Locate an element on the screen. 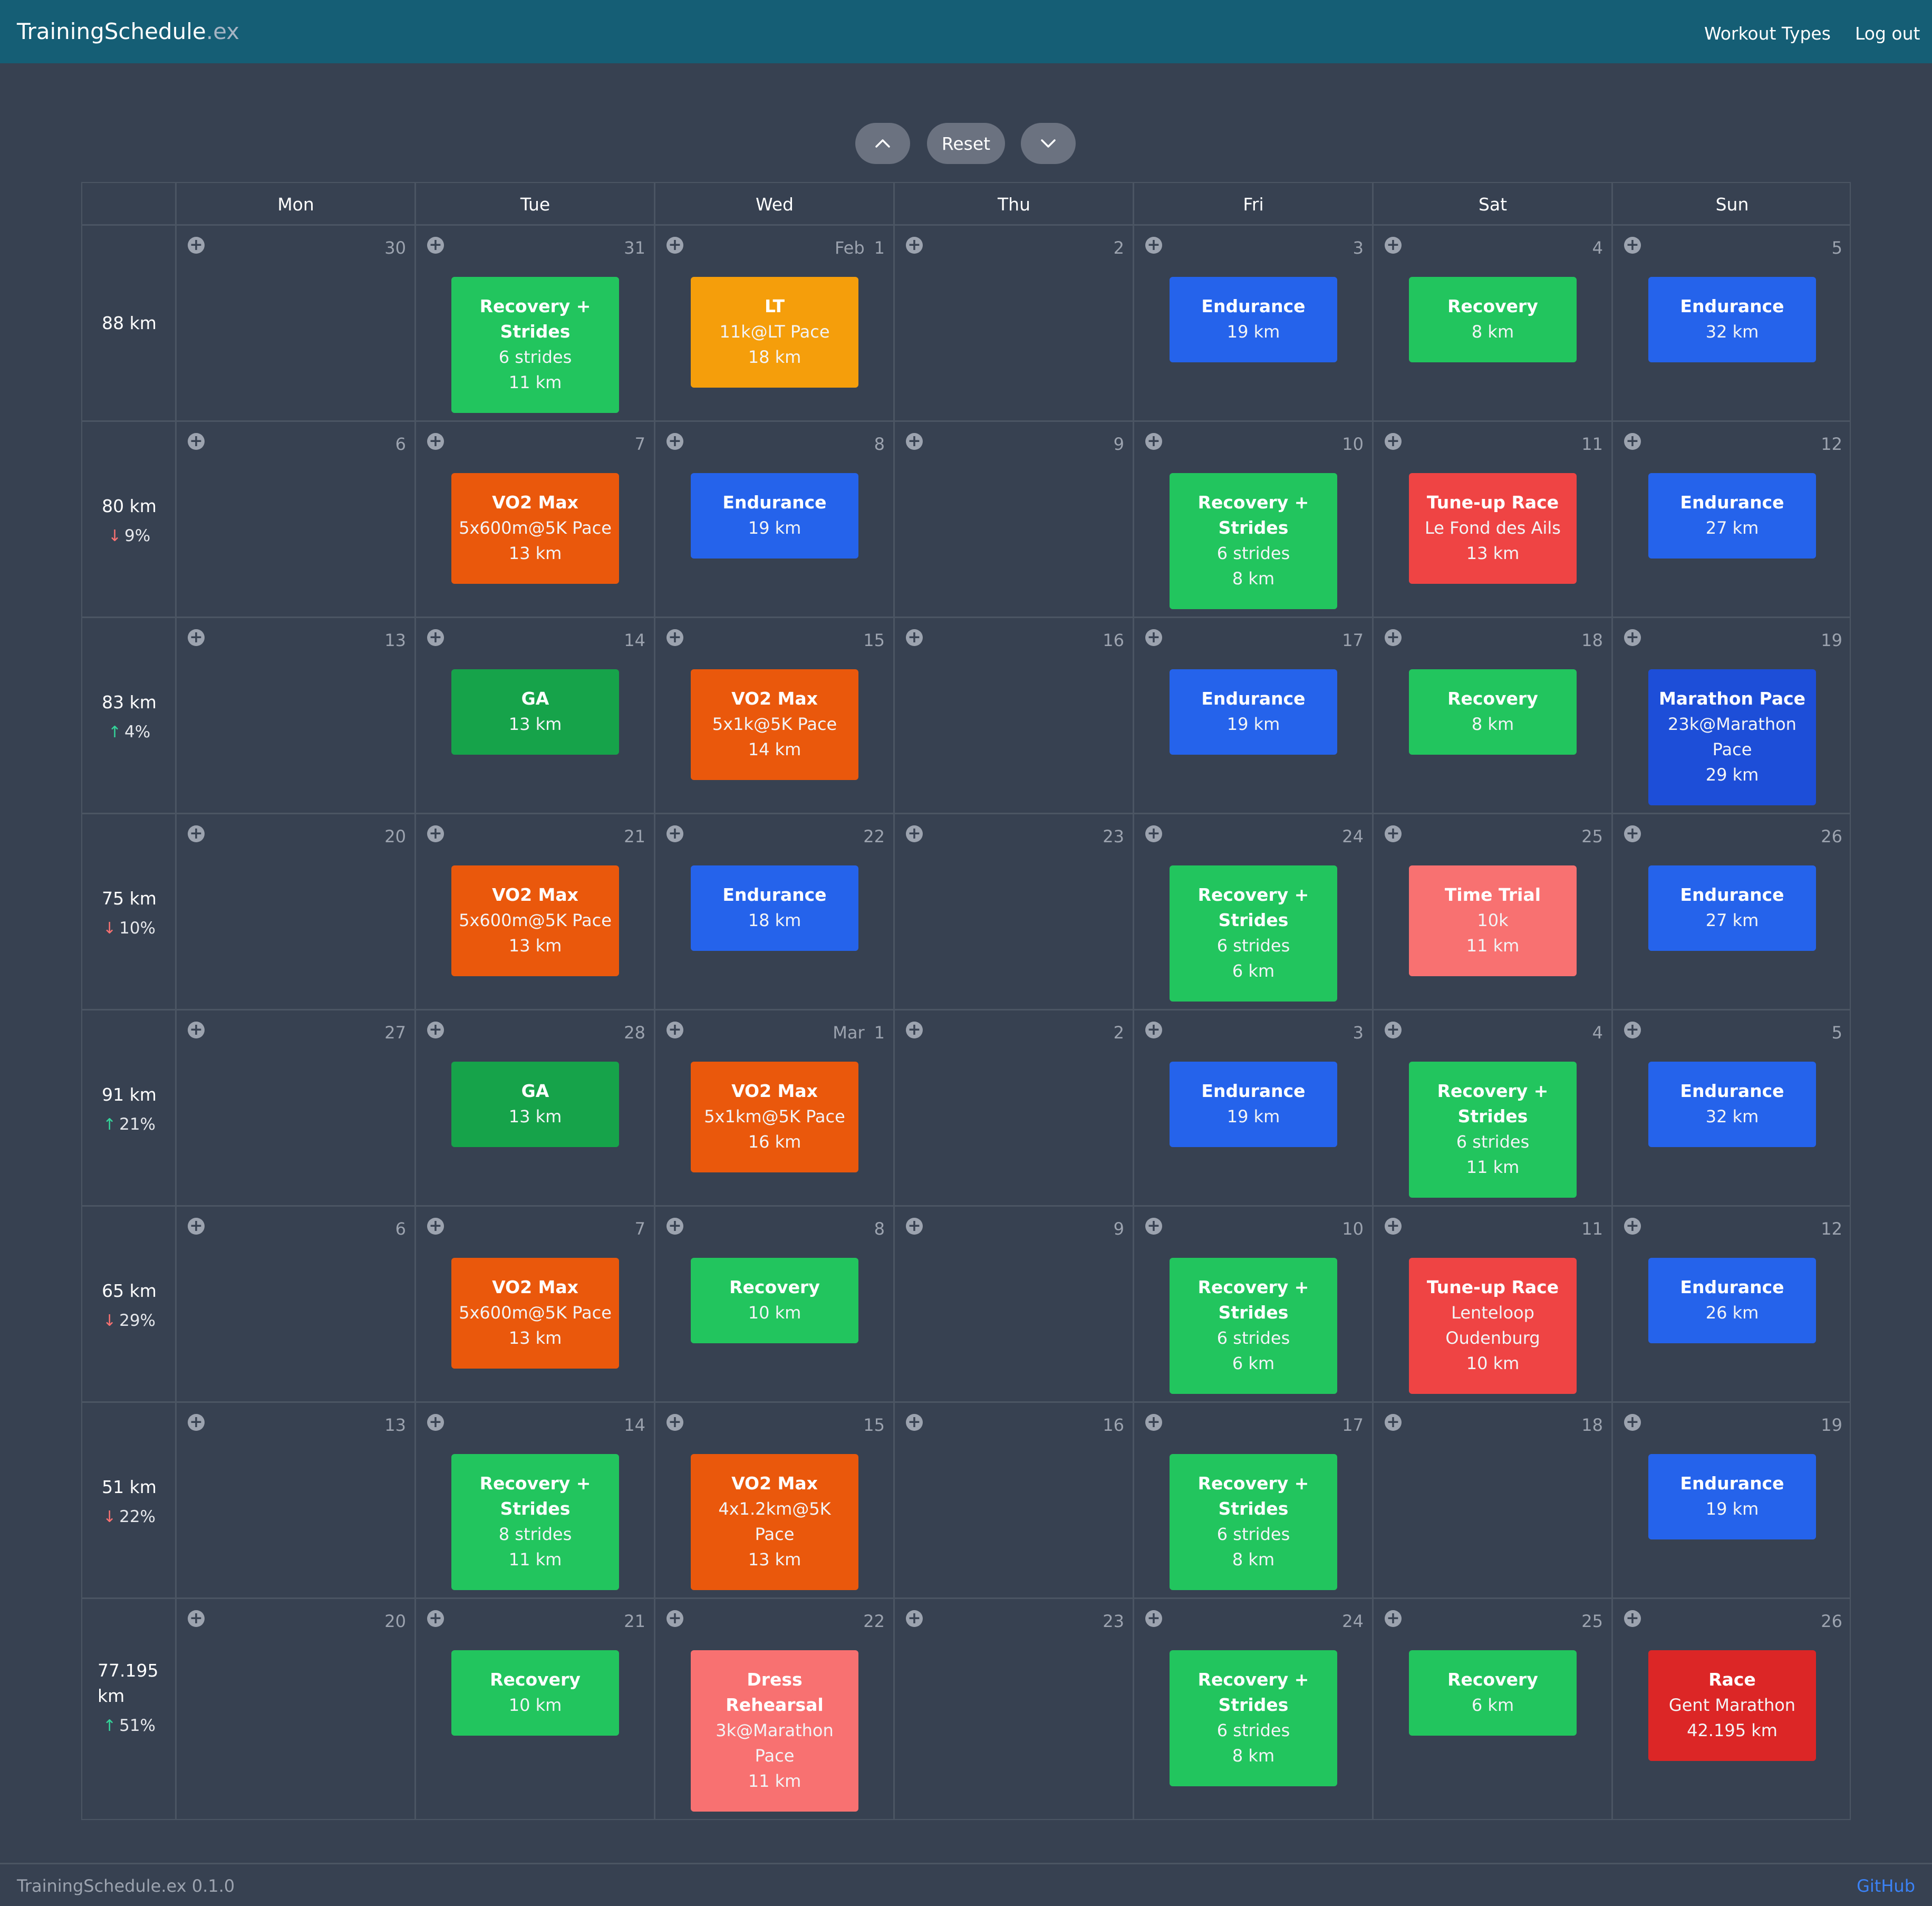  app-brand: TrainingSchedule.ex is located at coordinates (128, 31).